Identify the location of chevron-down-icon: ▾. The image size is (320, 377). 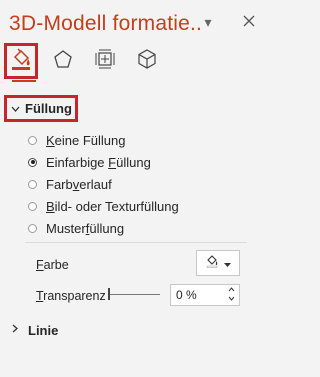
(208, 22).